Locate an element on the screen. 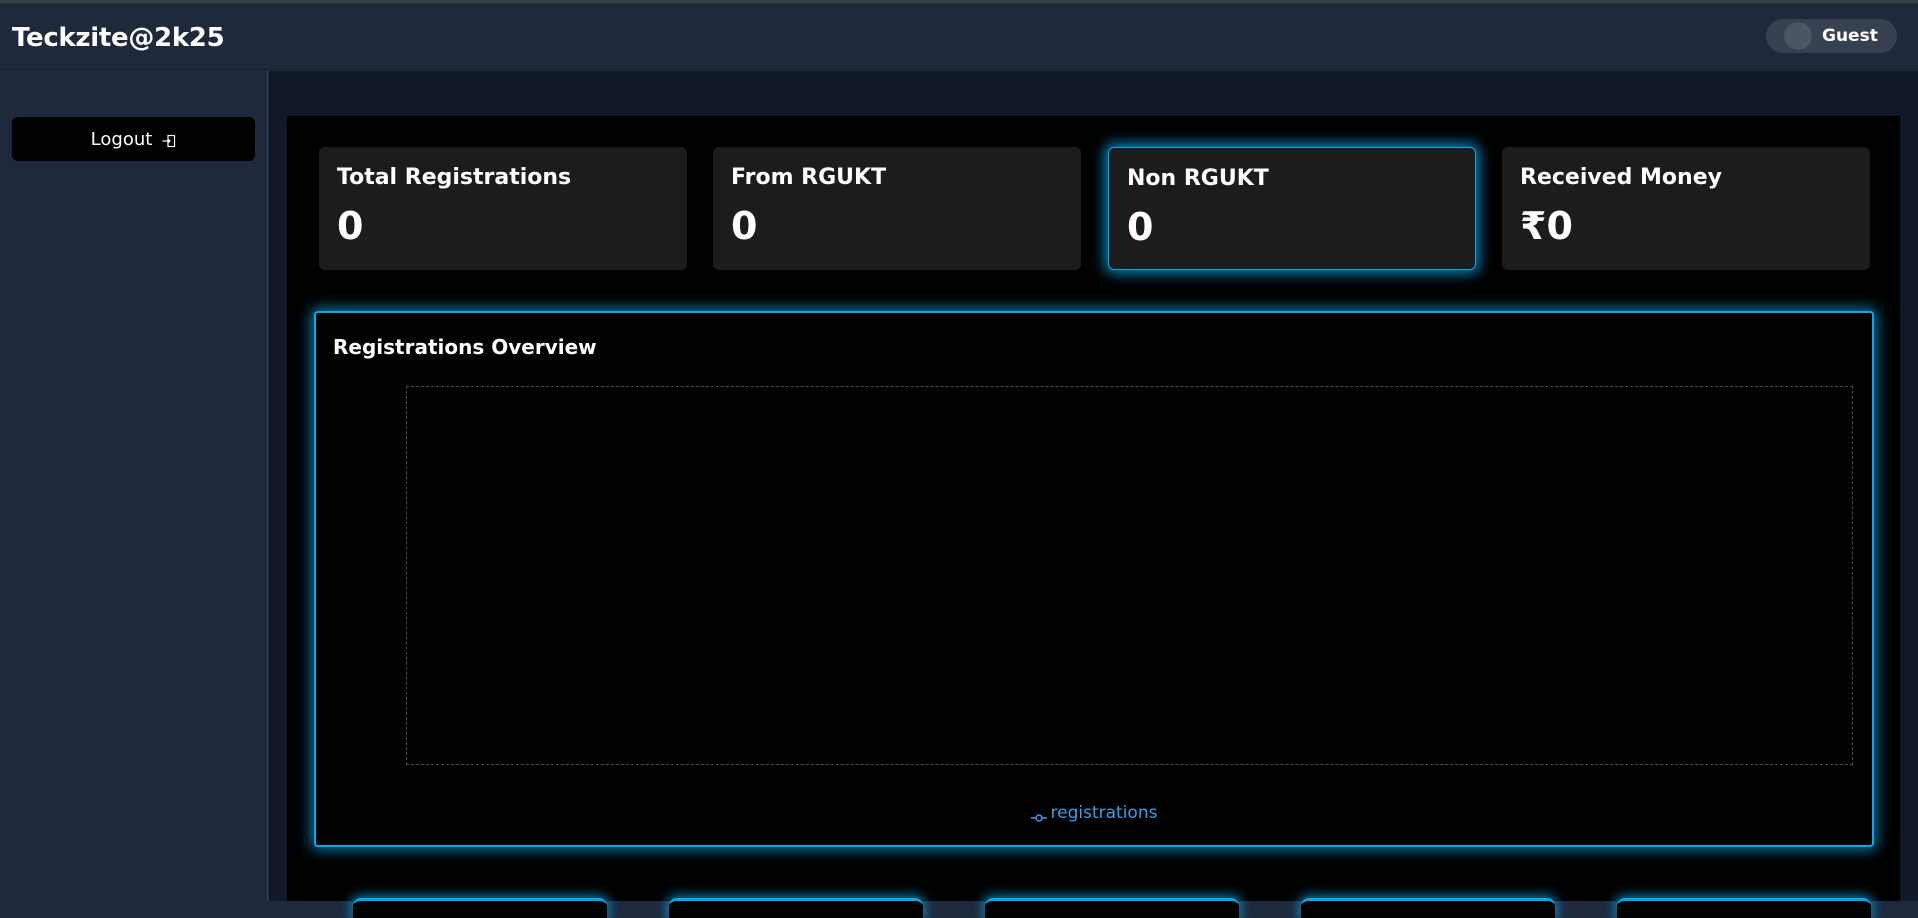  chart-legend-item: registrations is located at coordinates (1094, 813).